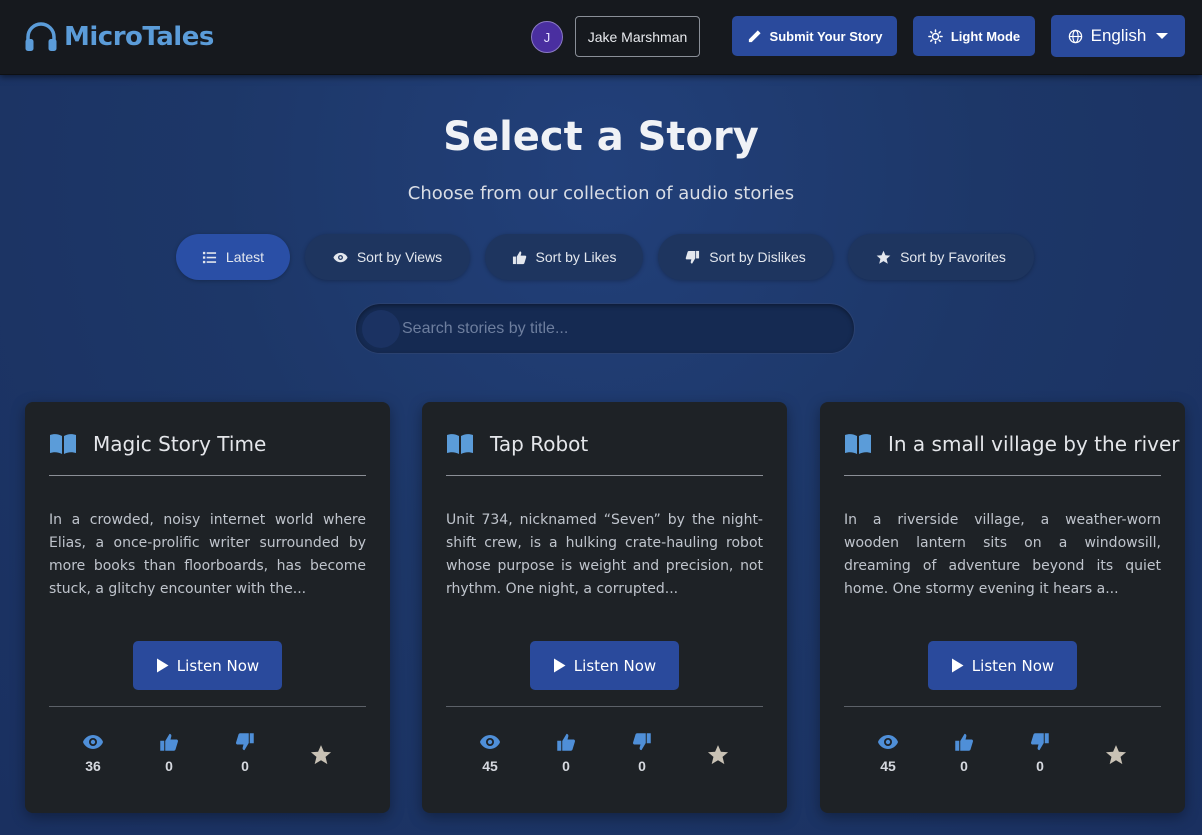  I want to click on sun-icon, so click(935, 36).